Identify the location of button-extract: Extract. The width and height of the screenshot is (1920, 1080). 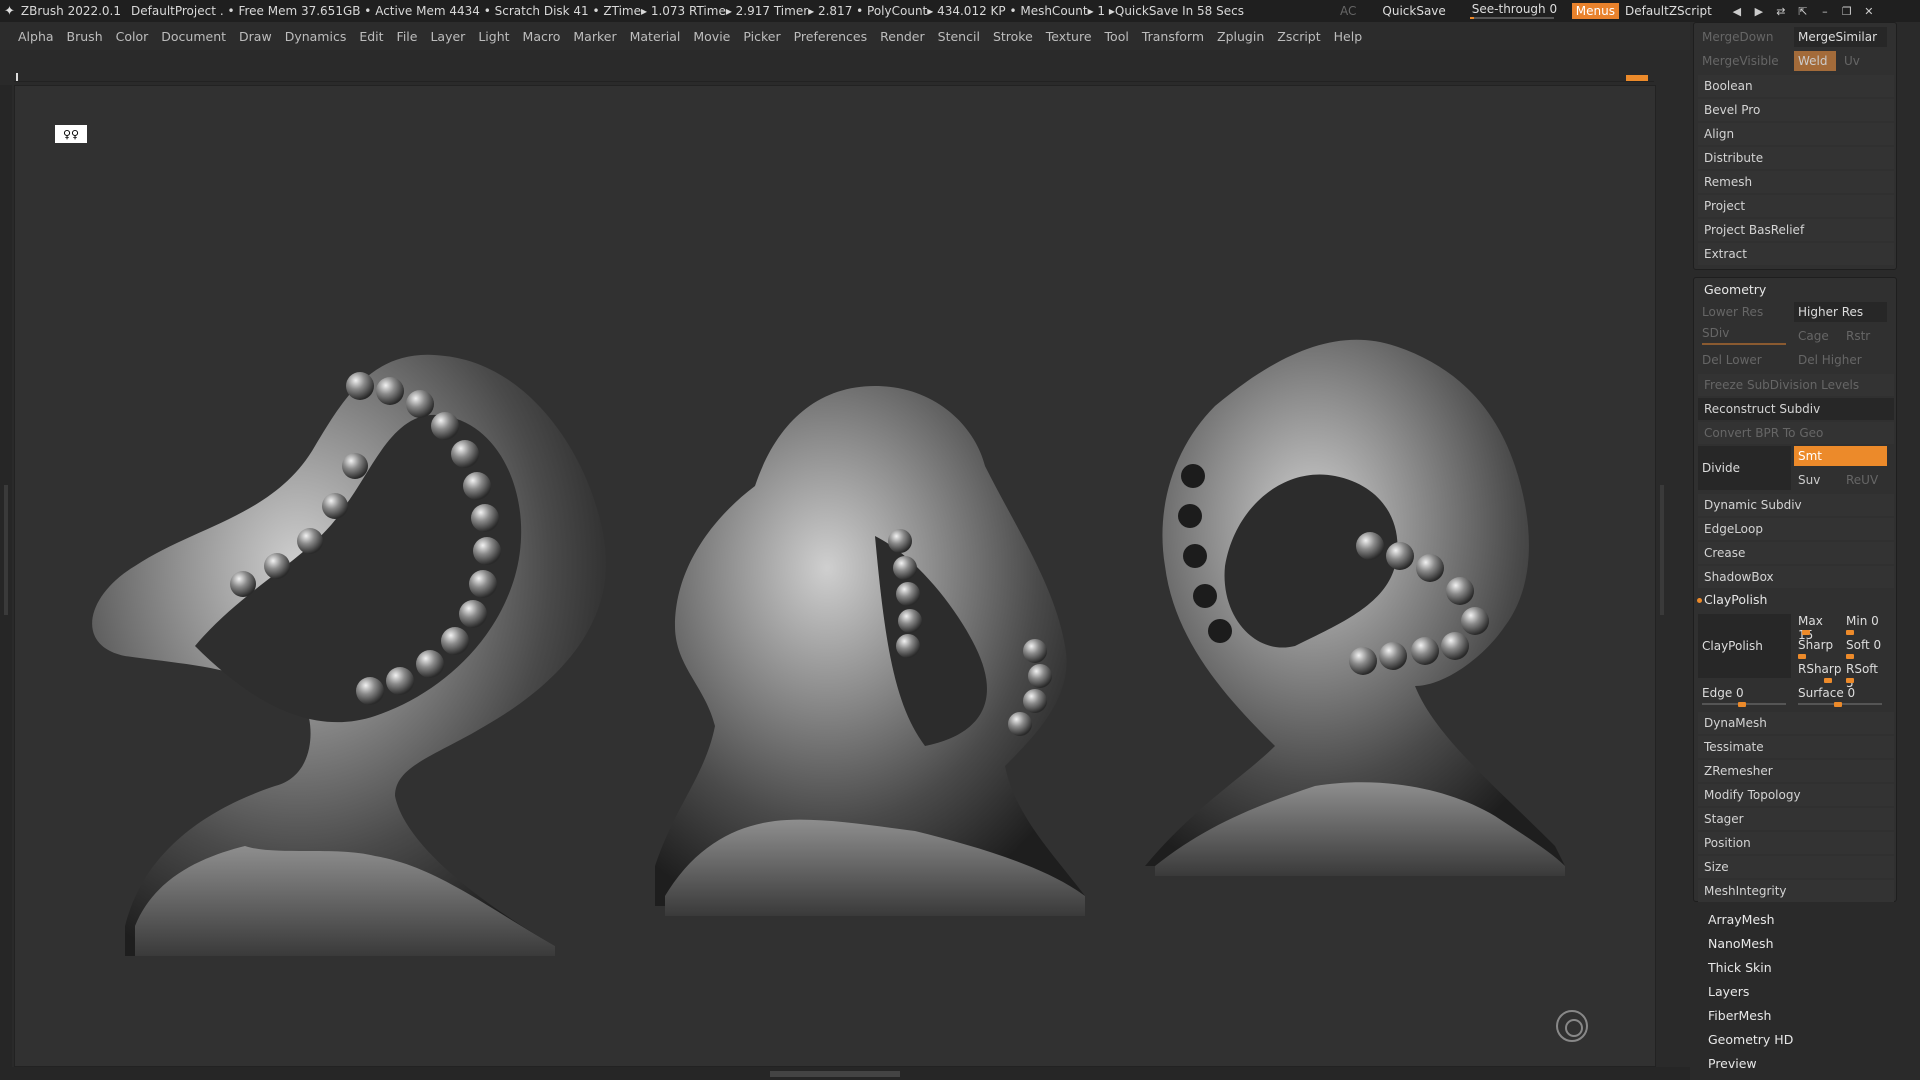
(1796, 254).